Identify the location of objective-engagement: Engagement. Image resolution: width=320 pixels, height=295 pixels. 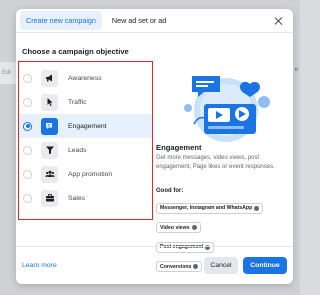
(85, 126).